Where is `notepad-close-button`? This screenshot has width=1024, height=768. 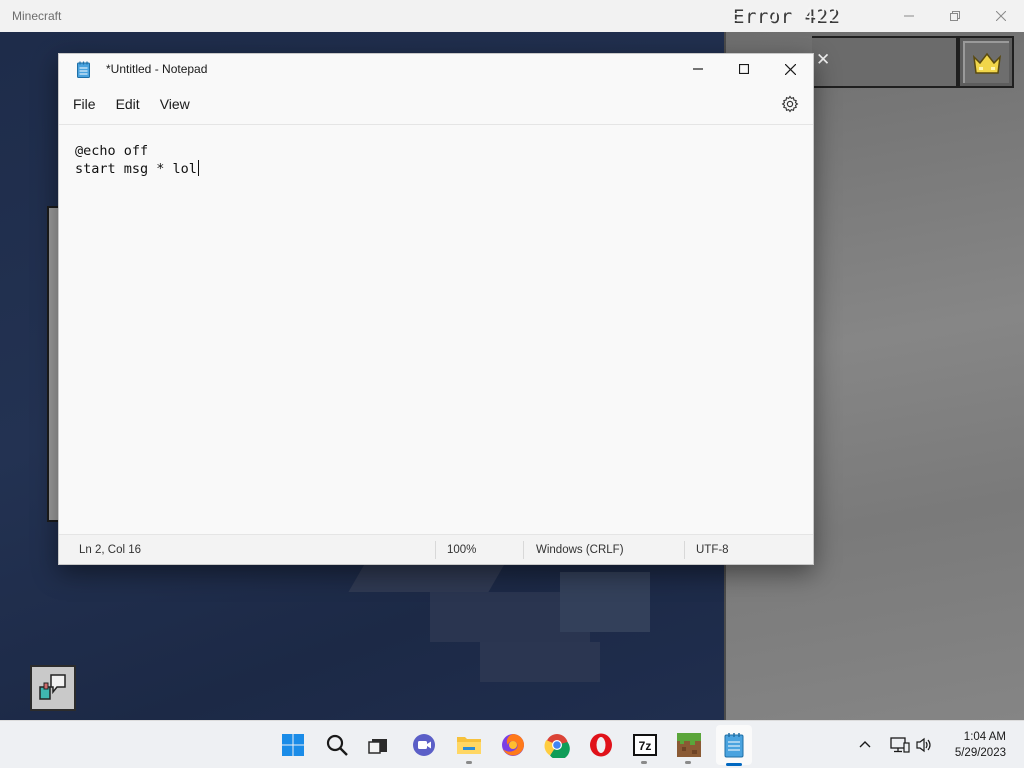
notepad-close-button is located at coordinates (790, 69).